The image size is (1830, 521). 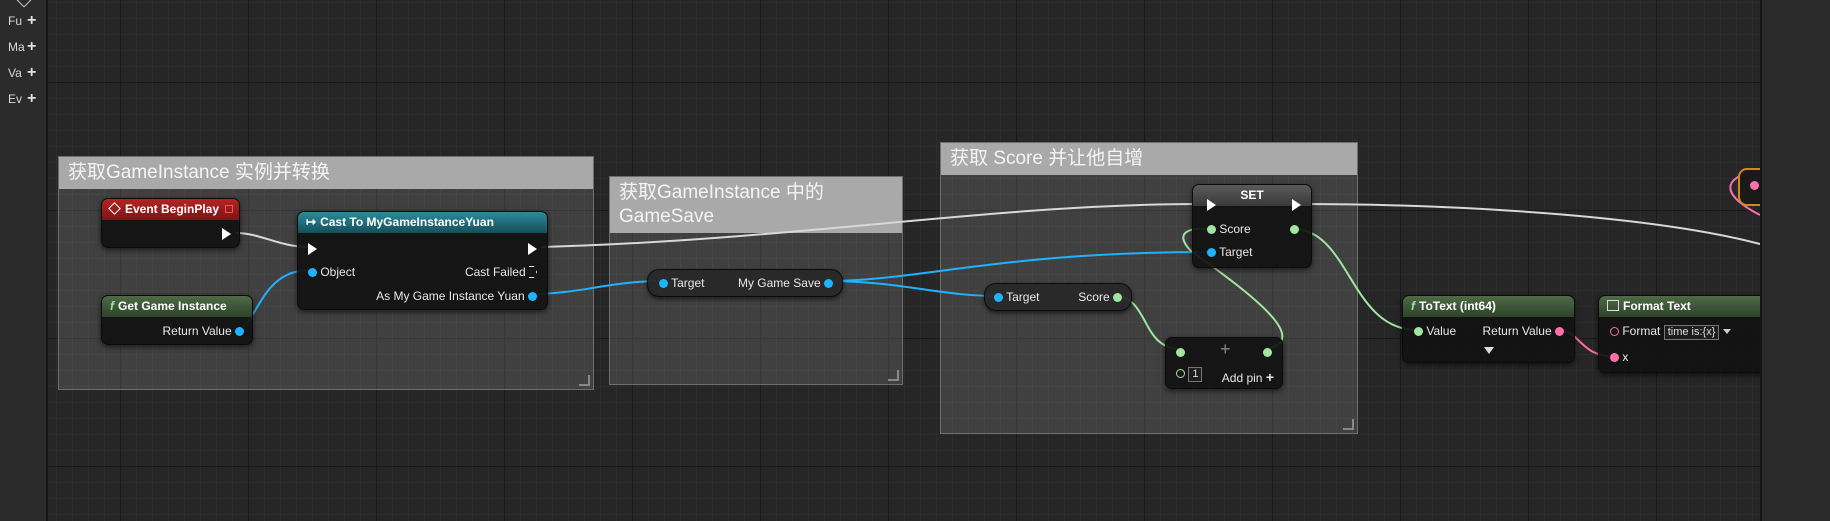 What do you see at coordinates (229, 209) in the screenshot?
I see `delegate-pin-icon` at bounding box center [229, 209].